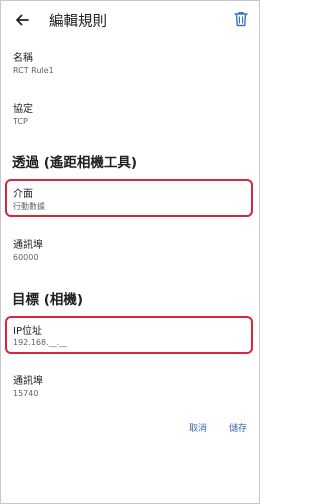 Image resolution: width=320 pixels, height=504 pixels. What do you see at coordinates (78, 22) in the screenshot?
I see `page-title: 編輯規則` at bounding box center [78, 22].